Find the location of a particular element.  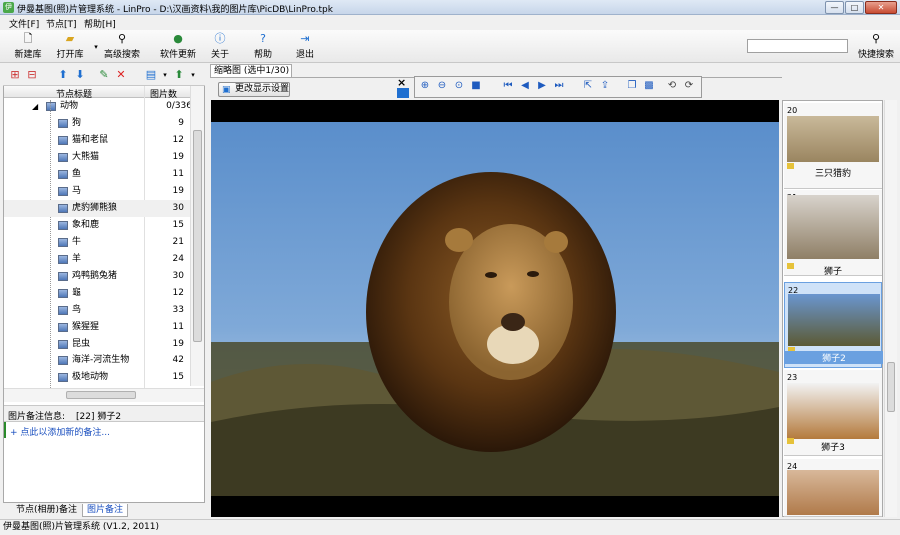

folder-image-icon is located at coordinates (51, 106).